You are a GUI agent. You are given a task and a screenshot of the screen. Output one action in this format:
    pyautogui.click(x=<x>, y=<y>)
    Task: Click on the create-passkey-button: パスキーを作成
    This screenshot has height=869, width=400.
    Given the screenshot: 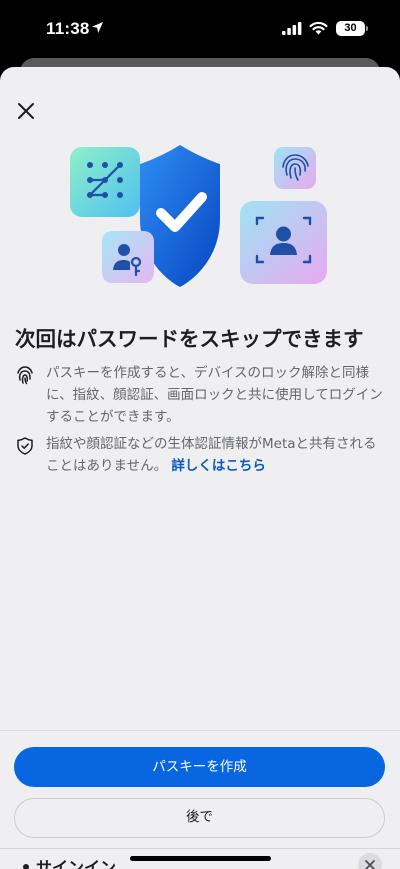 What is the action you would take?
    pyautogui.click(x=199, y=767)
    